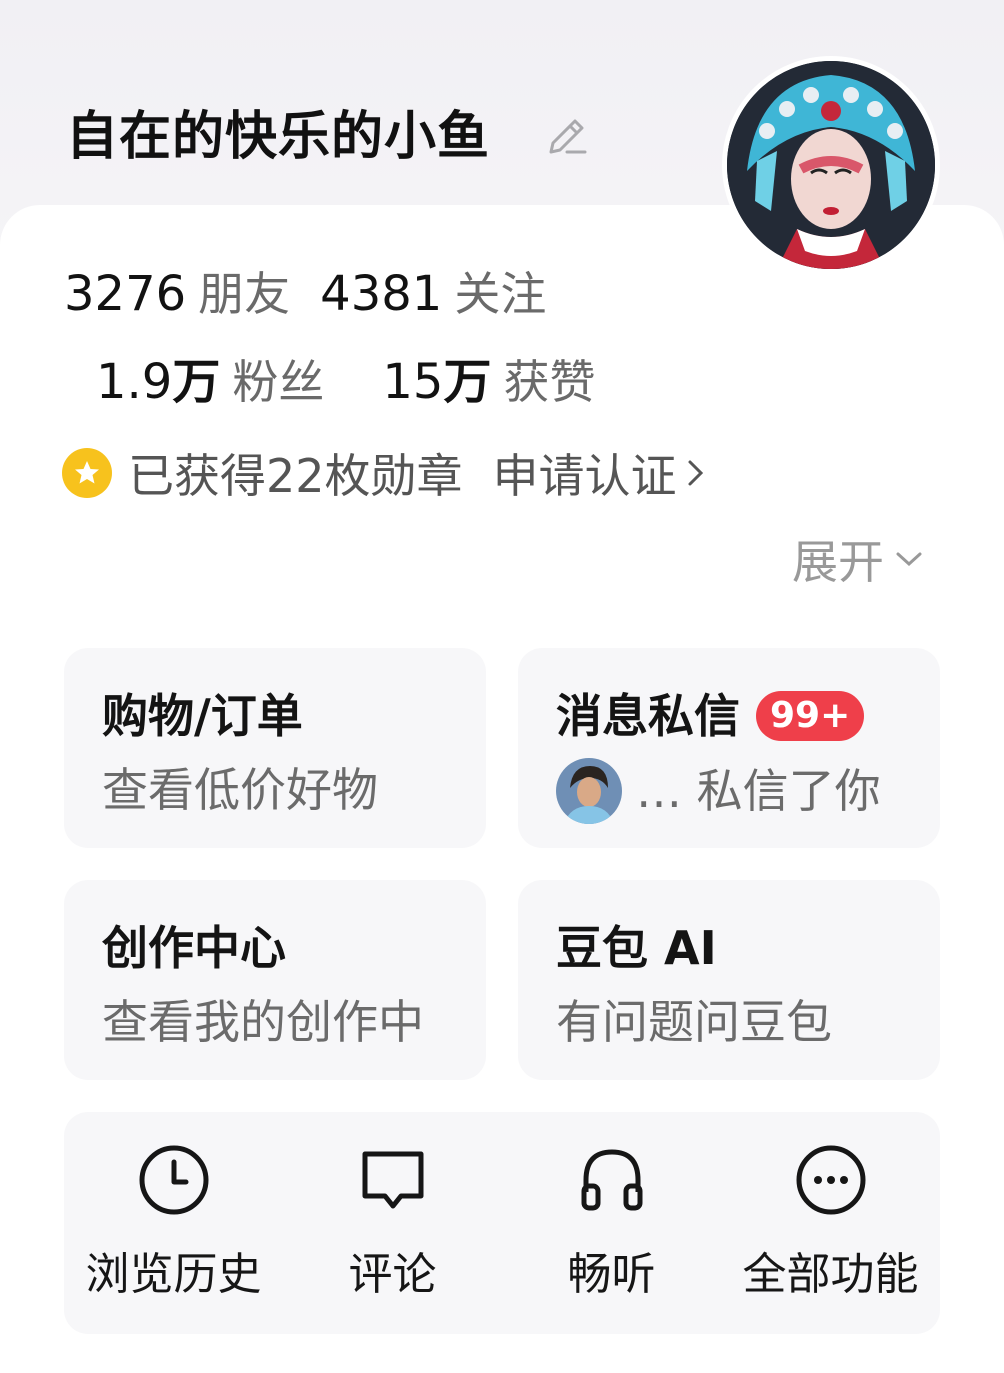 Image resolution: width=1004 pixels, height=1373 pixels. Describe the element at coordinates (830, 1223) in the screenshot. I see `all-features-button: 全部功能` at that location.